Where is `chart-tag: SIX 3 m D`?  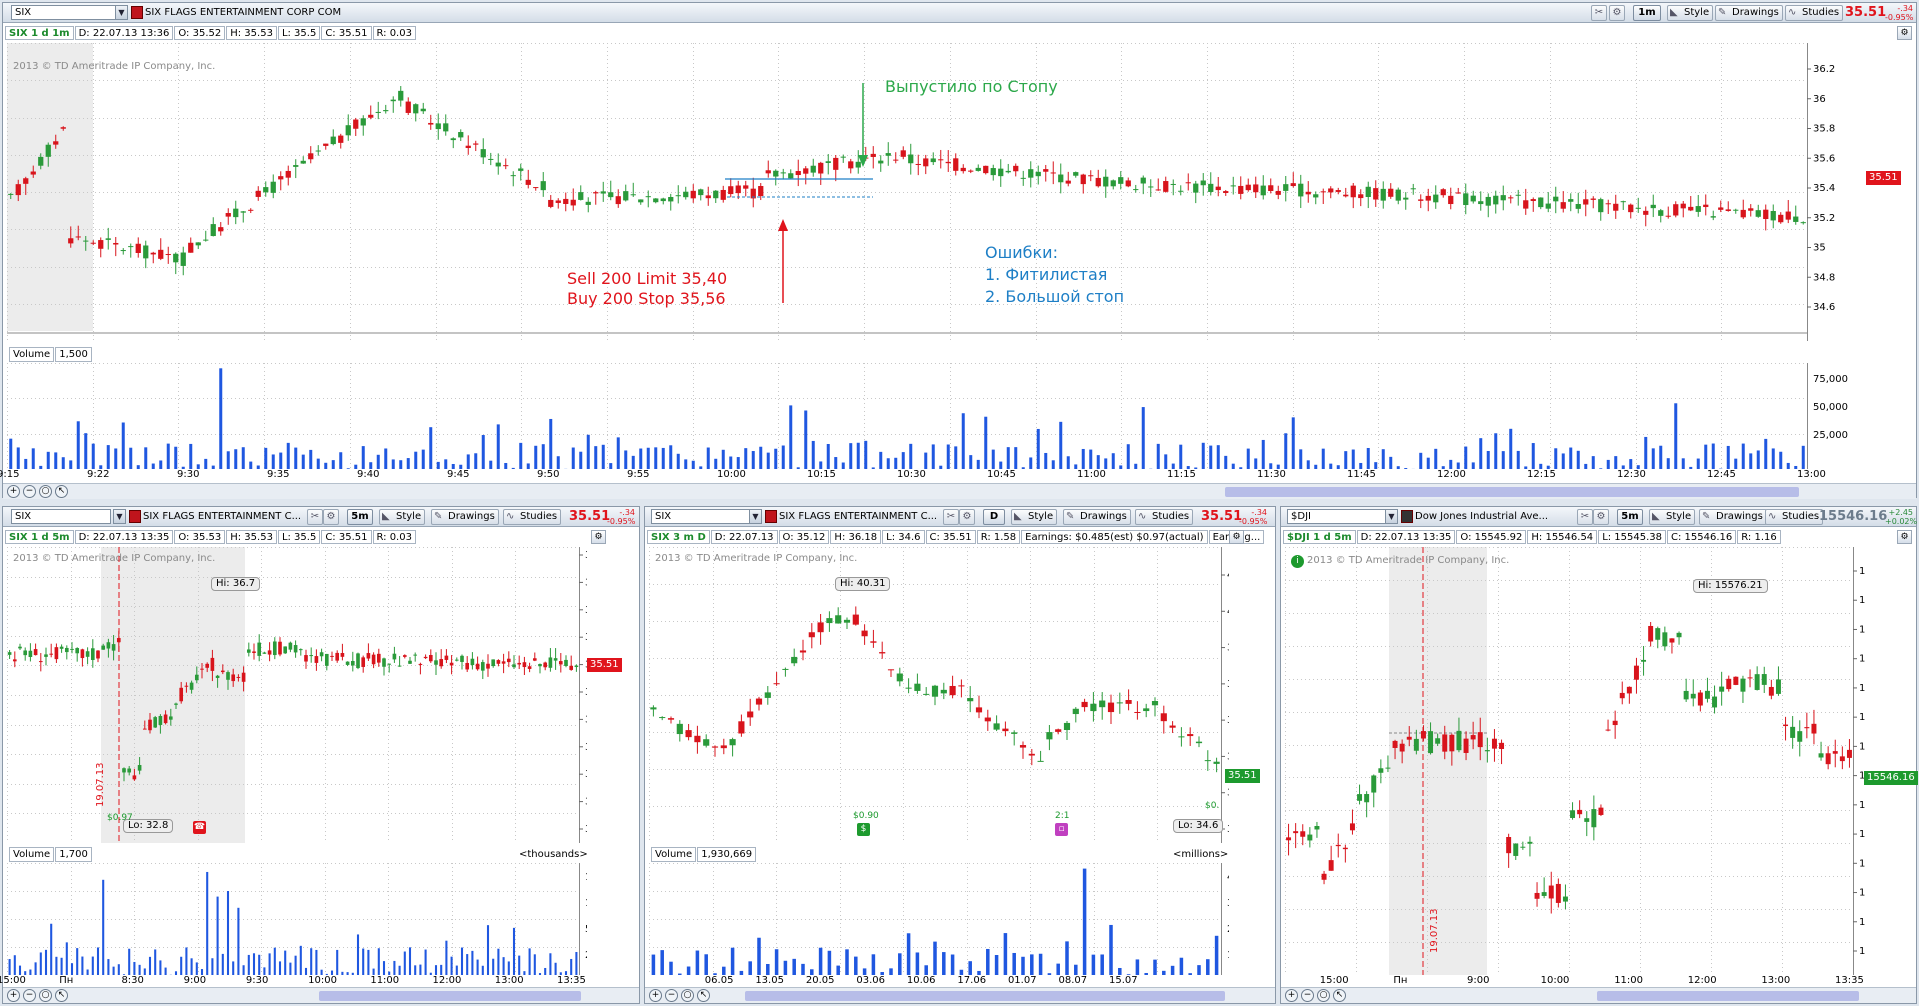
chart-tag: SIX 3 m D is located at coordinates (678, 537).